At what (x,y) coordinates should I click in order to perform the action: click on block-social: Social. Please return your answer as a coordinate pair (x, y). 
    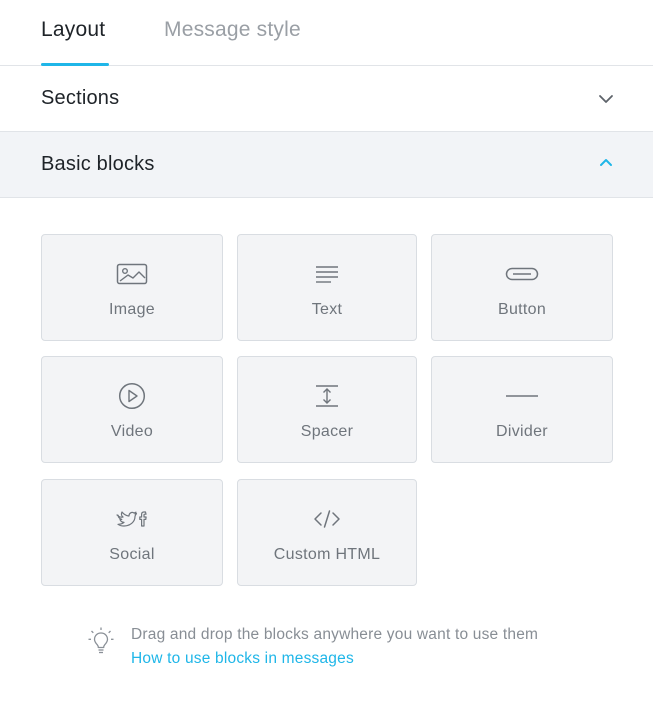
    Looking at the image, I should click on (132, 532).